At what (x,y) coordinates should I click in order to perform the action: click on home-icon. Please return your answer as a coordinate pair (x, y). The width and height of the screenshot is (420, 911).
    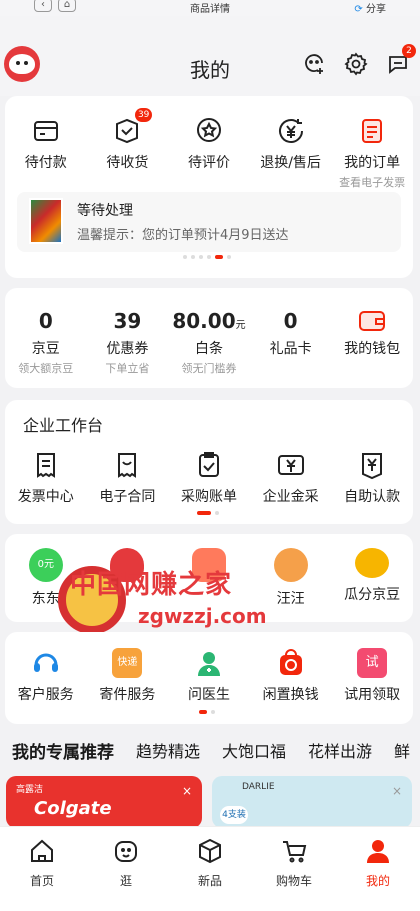
    Looking at the image, I should click on (42, 850).